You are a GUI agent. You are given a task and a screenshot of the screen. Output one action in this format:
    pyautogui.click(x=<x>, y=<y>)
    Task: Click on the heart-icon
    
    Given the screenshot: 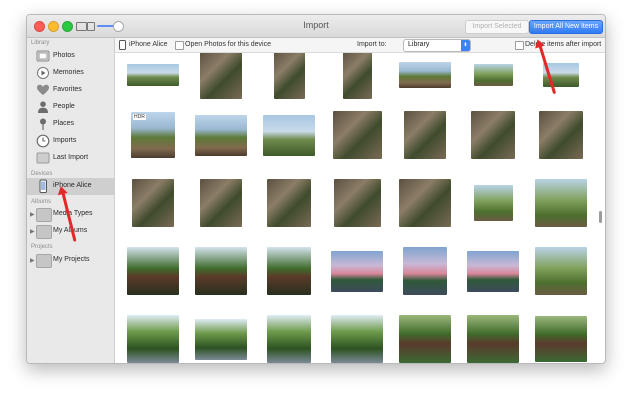 What is the action you would take?
    pyautogui.click(x=43, y=89)
    